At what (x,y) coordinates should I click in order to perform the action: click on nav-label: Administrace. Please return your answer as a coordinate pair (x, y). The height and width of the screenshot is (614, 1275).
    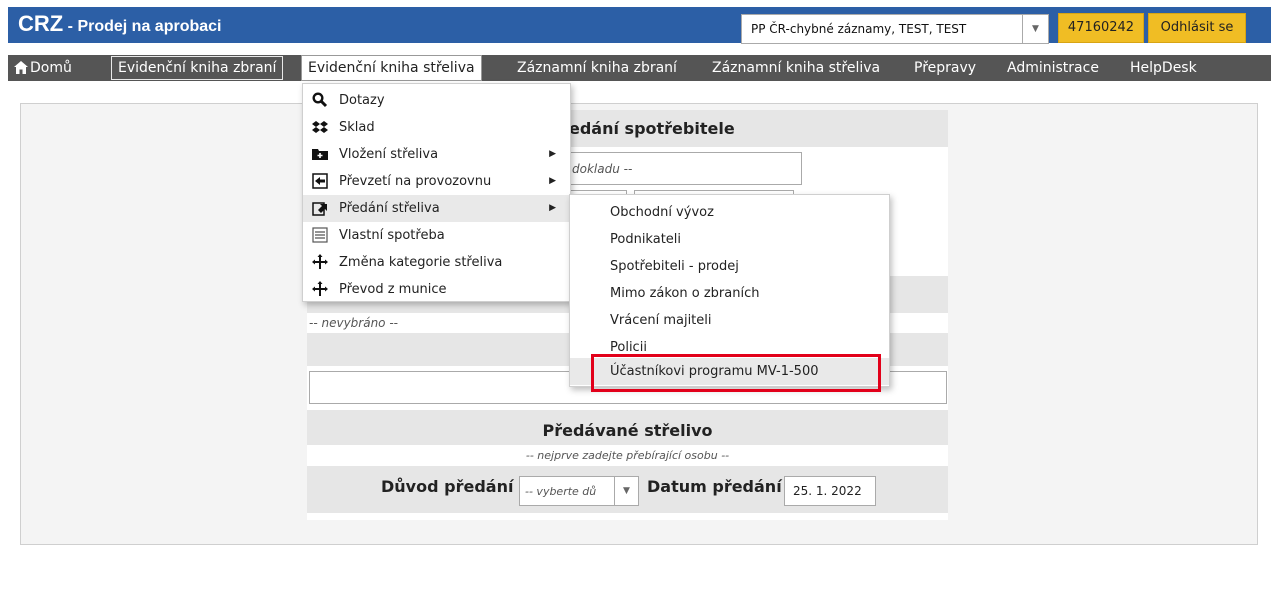
    Looking at the image, I should click on (1053, 68).